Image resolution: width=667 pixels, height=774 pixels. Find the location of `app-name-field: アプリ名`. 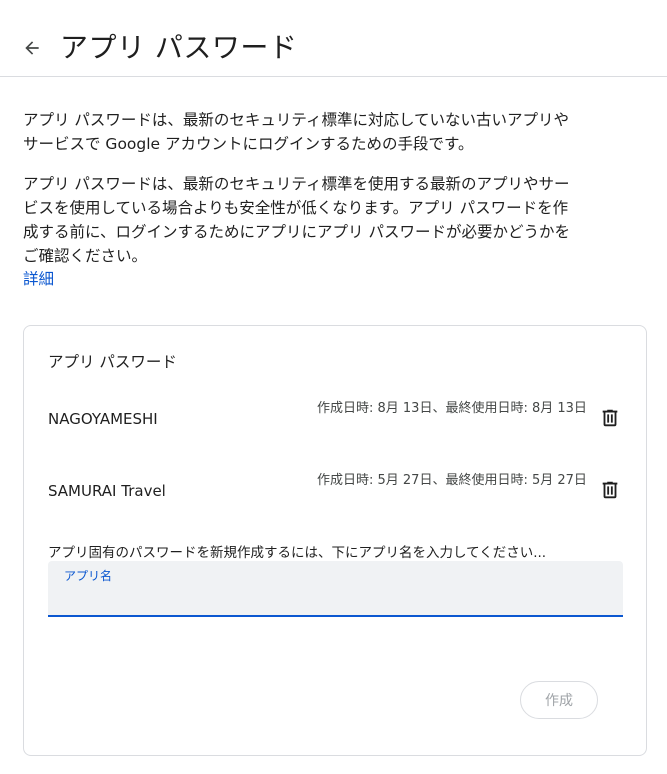

app-name-field: アプリ名 is located at coordinates (335, 589).